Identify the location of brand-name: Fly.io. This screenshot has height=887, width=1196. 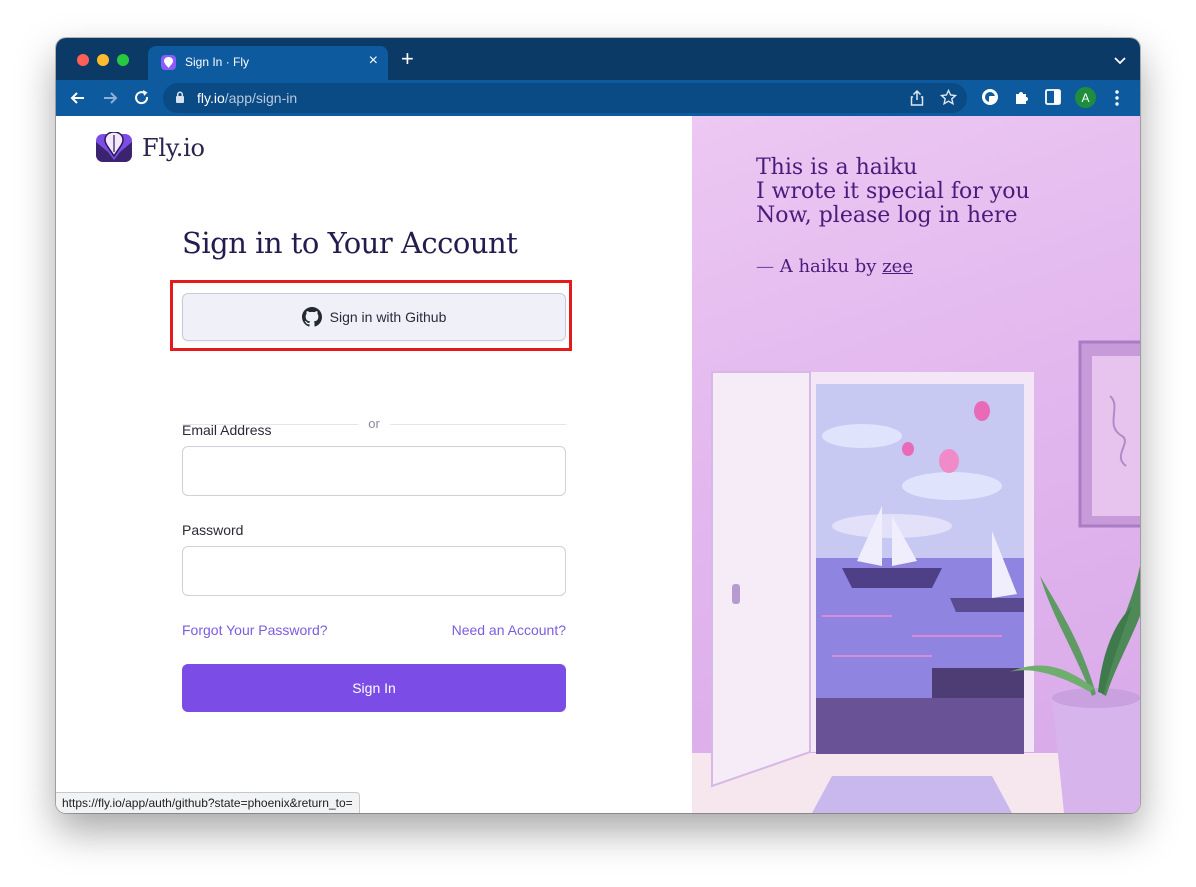
(173, 148).